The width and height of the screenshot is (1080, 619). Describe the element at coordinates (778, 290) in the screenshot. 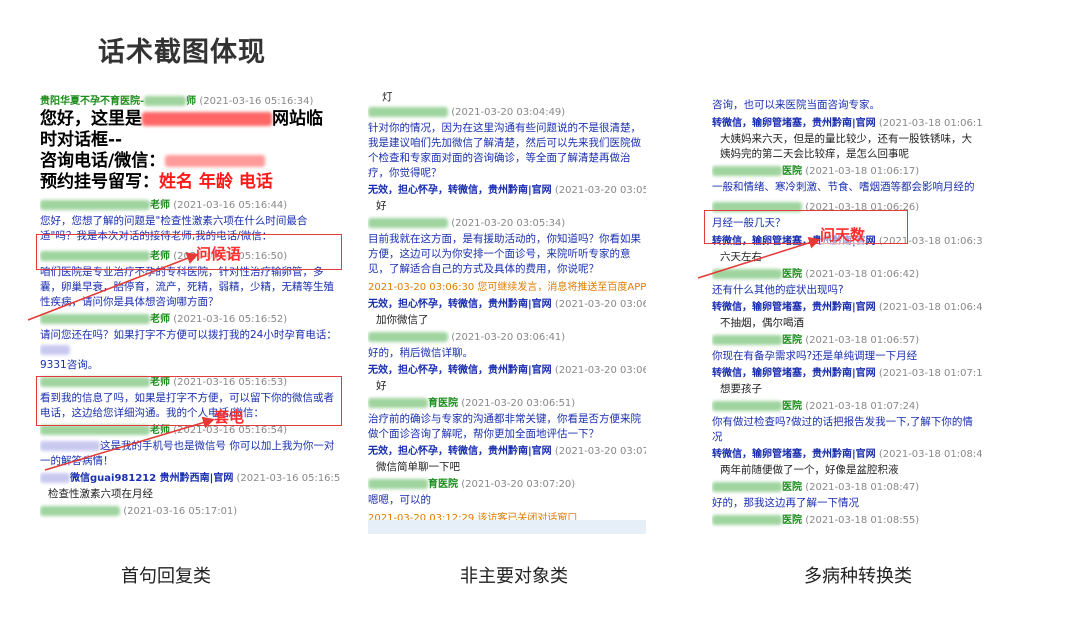

I see `message-text: 还有什么其他的症状出现吗?` at that location.